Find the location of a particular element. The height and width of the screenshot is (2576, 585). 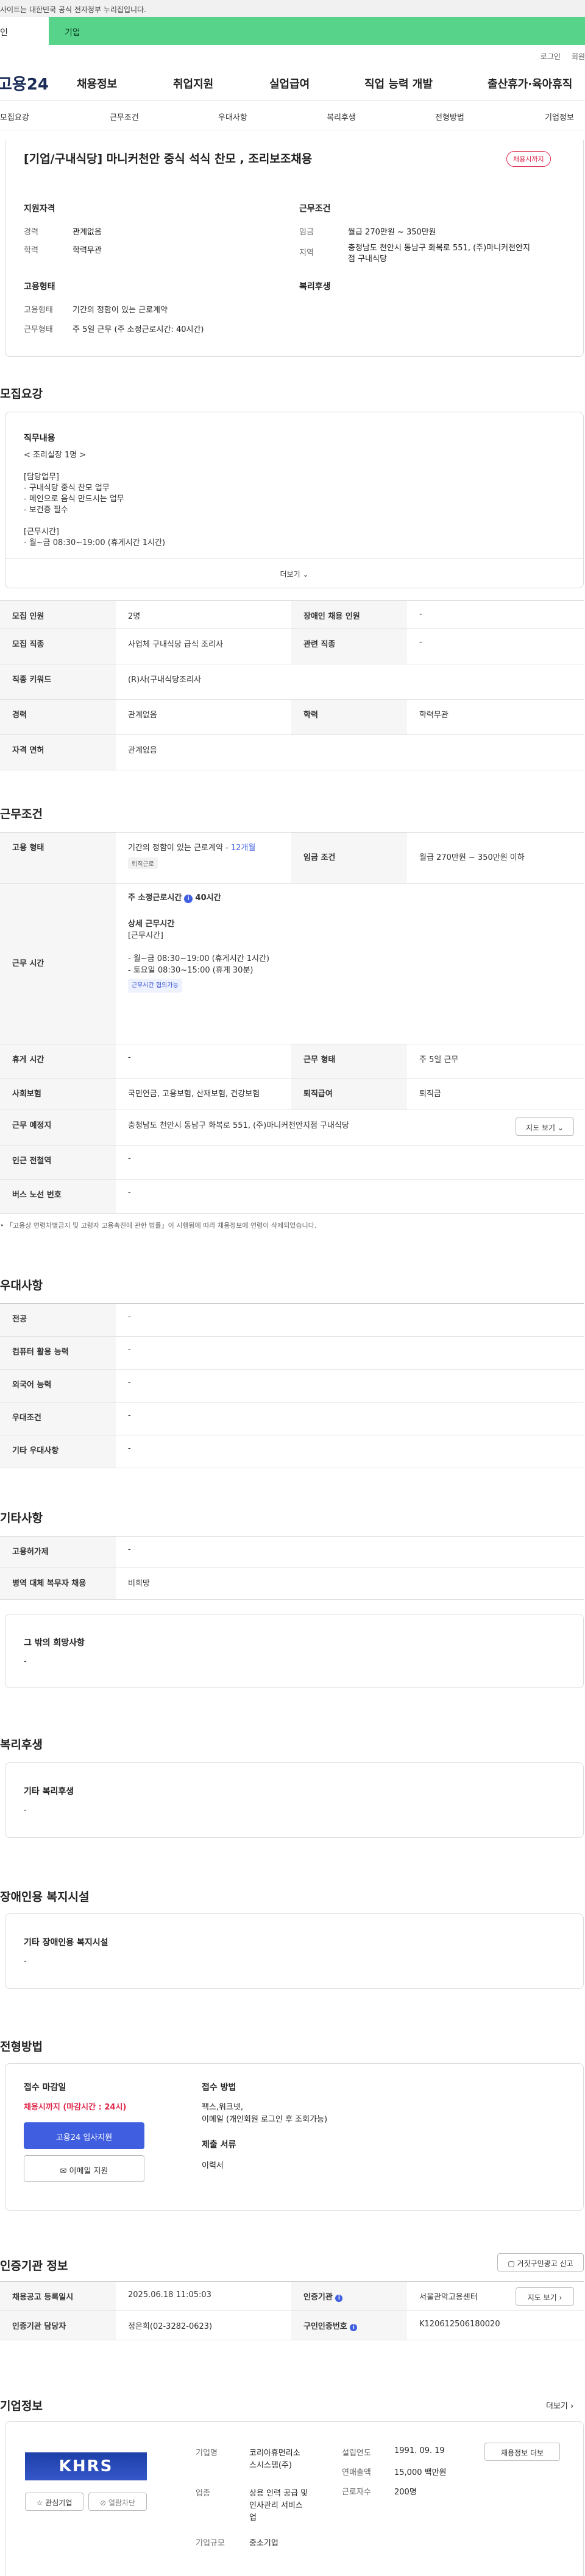

emp-heading: 고용형태 is located at coordinates (39, 287).